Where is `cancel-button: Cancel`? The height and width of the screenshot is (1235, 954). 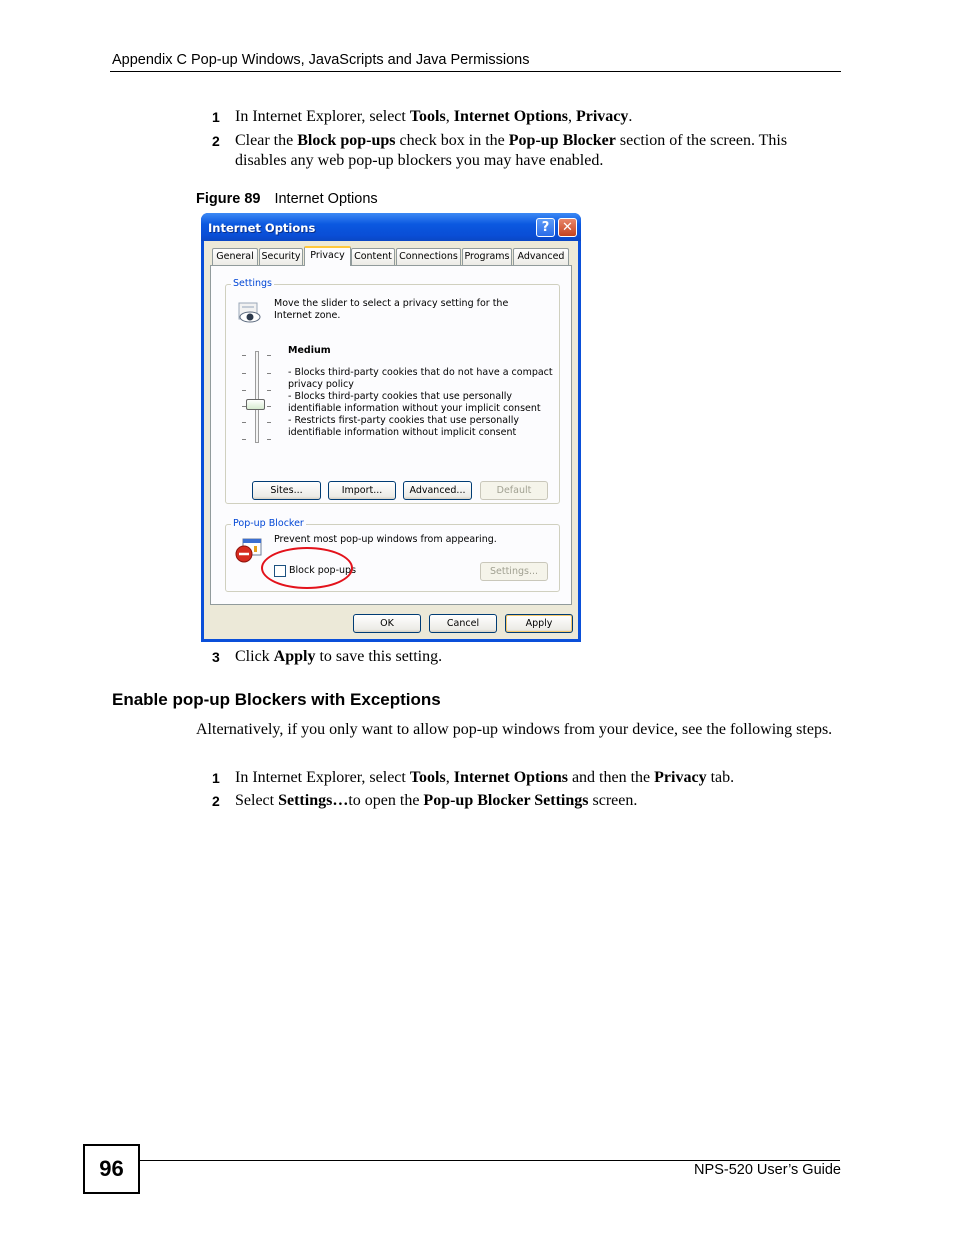
cancel-button: Cancel is located at coordinates (463, 623).